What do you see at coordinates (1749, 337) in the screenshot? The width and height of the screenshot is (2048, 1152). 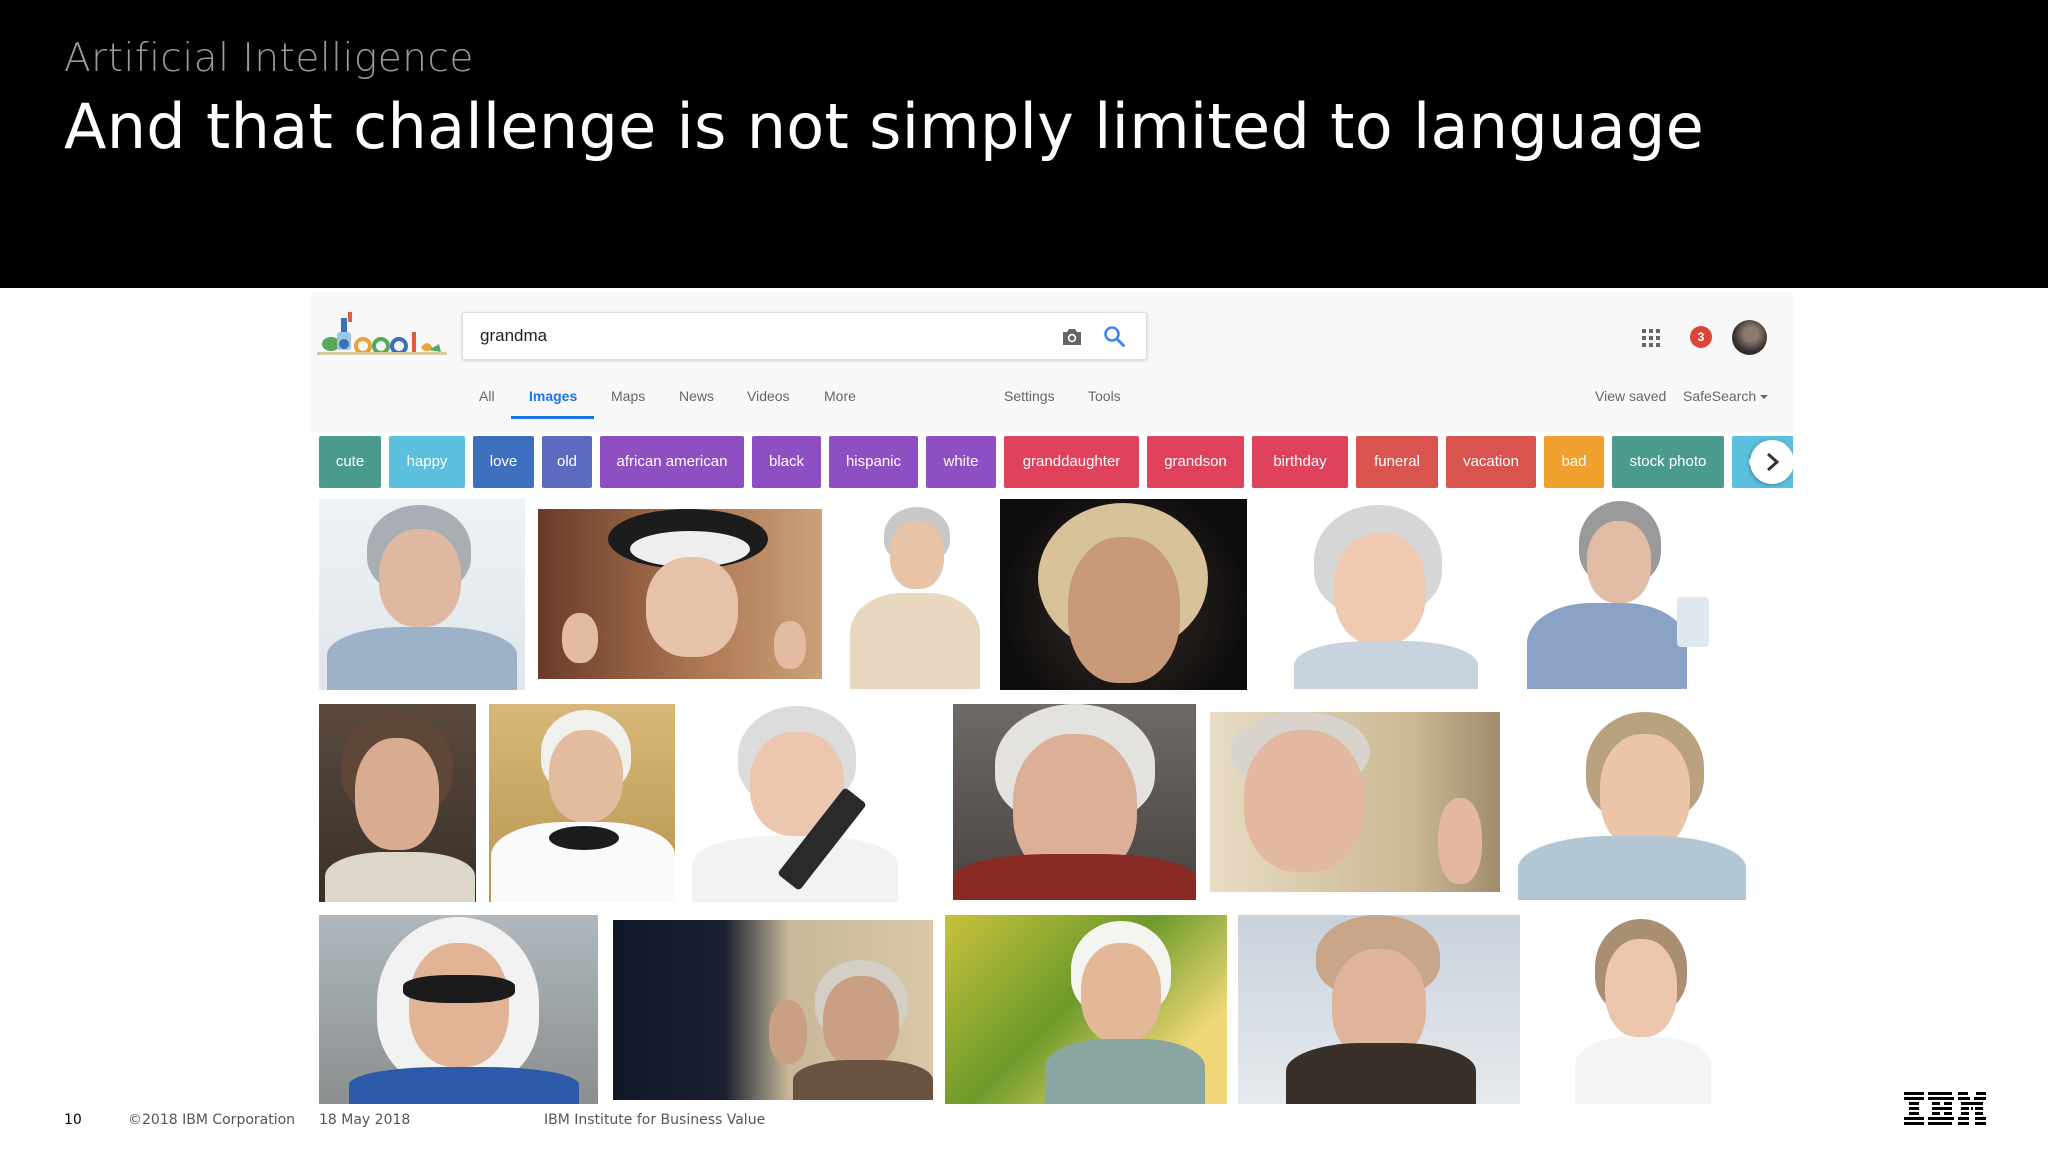 I see `avatar` at bounding box center [1749, 337].